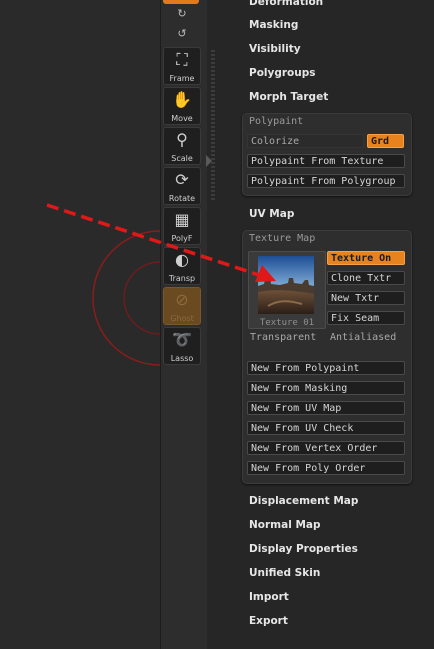 The width and height of the screenshot is (434, 649). I want to click on fix-seam-button: Fix Seam, so click(366, 318).